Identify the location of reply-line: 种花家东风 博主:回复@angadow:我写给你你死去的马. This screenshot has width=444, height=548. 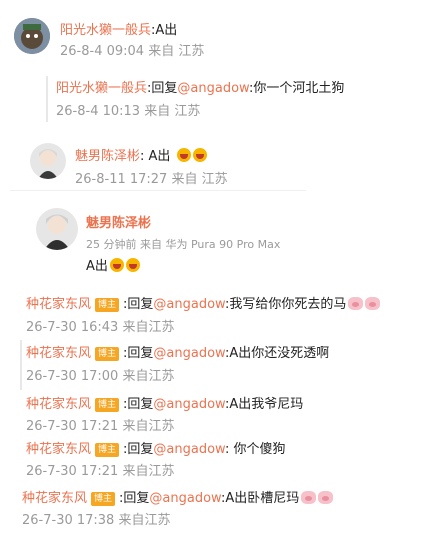
(203, 305).